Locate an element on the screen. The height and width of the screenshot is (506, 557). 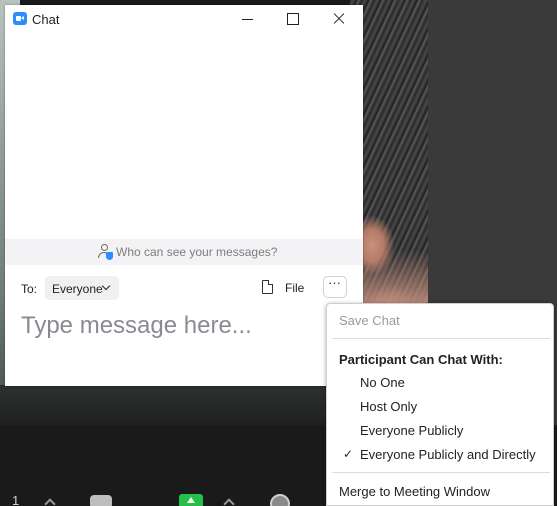
file-icon is located at coordinates (267, 287).